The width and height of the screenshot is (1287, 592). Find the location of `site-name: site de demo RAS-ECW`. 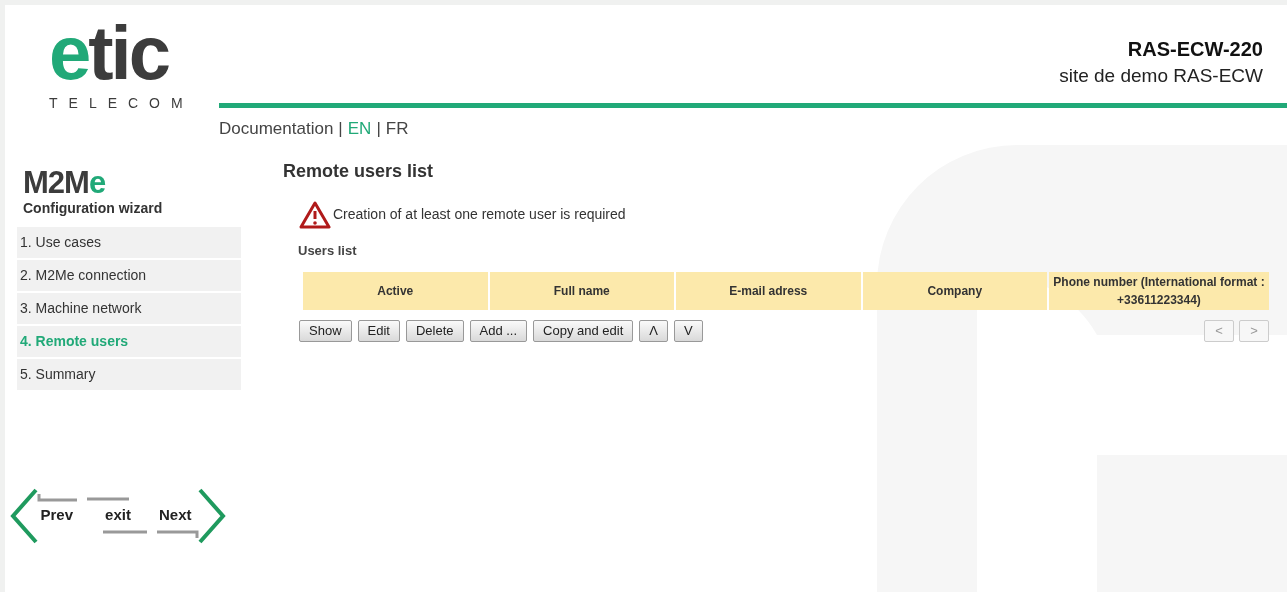

site-name: site de demo RAS-ECW is located at coordinates (1161, 76).